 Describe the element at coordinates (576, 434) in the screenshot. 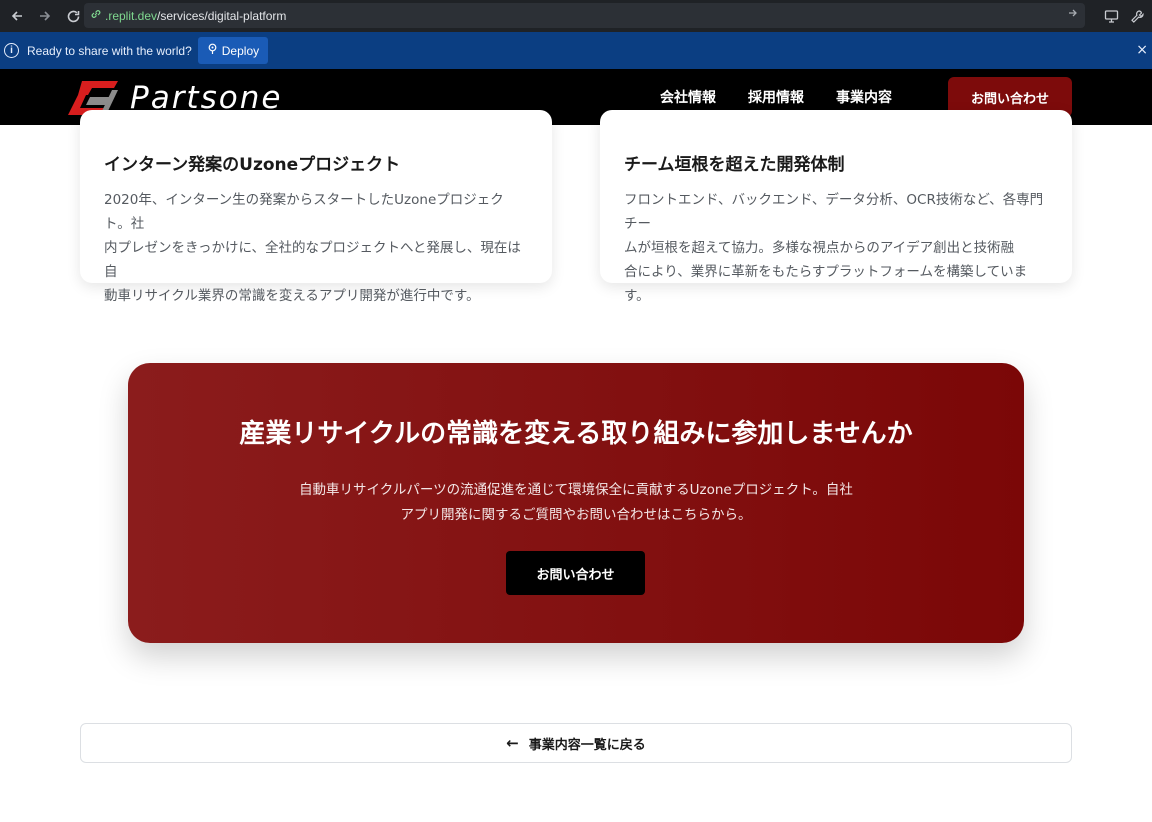

I see `cta-heading: 産業リサイクルの常識を変える取り組みに参加しませんか` at that location.